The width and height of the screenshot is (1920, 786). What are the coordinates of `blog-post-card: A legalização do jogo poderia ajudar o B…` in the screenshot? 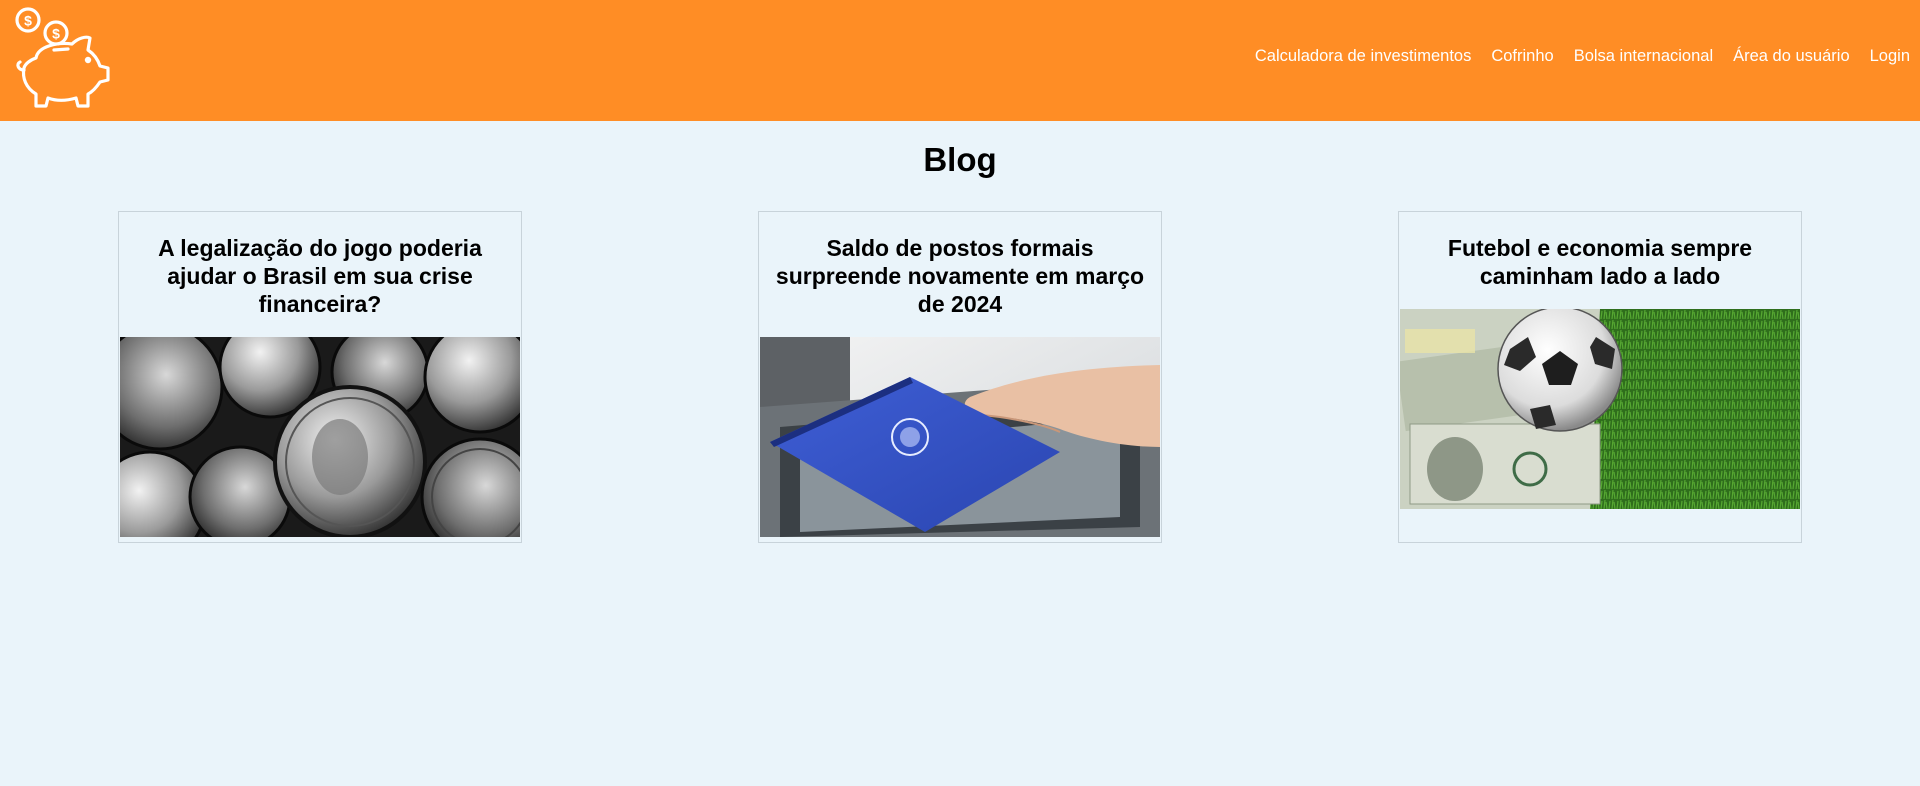 It's located at (320, 377).